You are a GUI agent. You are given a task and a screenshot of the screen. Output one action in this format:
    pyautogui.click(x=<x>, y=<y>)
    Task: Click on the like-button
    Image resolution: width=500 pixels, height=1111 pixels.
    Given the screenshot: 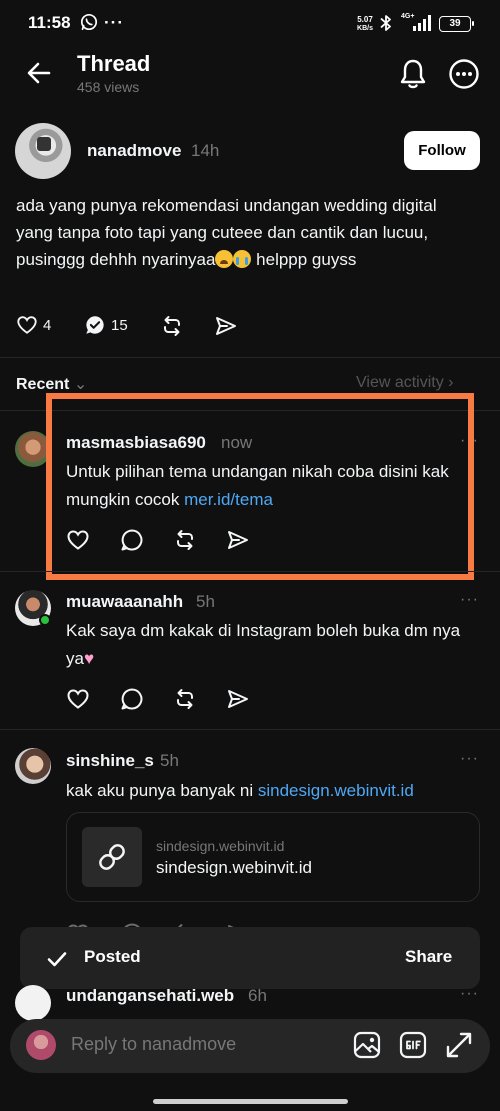 What is the action you would take?
    pyautogui.click(x=78, y=699)
    